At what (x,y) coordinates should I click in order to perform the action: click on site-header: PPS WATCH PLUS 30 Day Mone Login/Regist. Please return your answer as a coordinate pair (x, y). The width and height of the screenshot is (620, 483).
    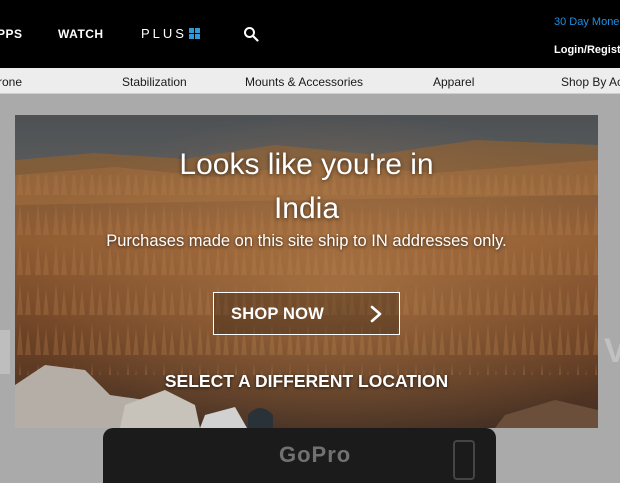
    Looking at the image, I should click on (310, 34).